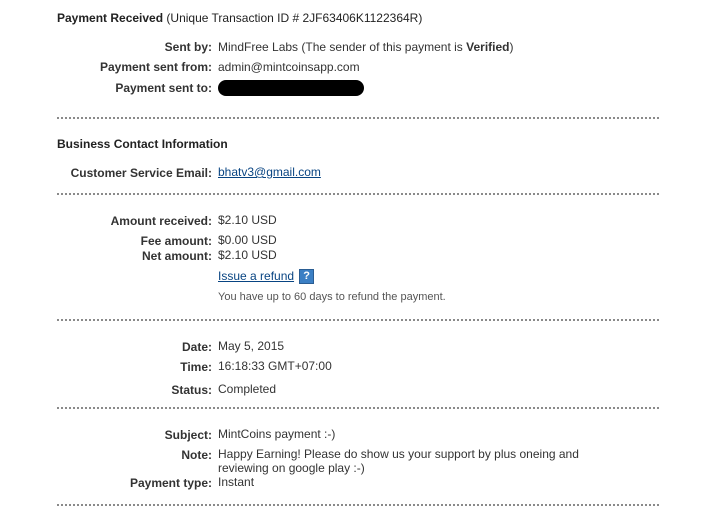  What do you see at coordinates (155, 67) in the screenshot?
I see `sent-from-label: Payment sent from:` at bounding box center [155, 67].